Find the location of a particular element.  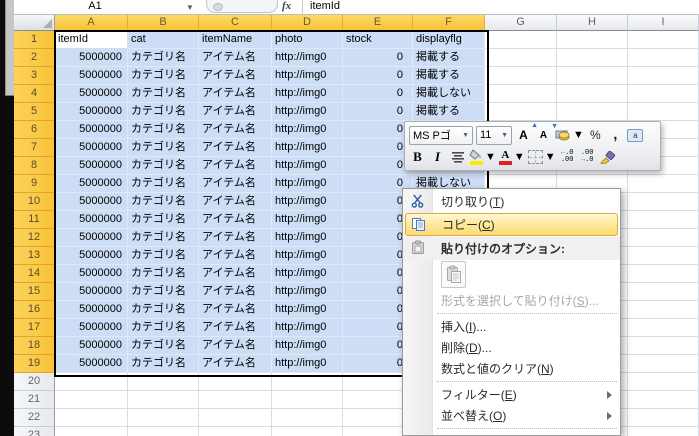

cell-C9: アイテム名 is located at coordinates (235, 184).